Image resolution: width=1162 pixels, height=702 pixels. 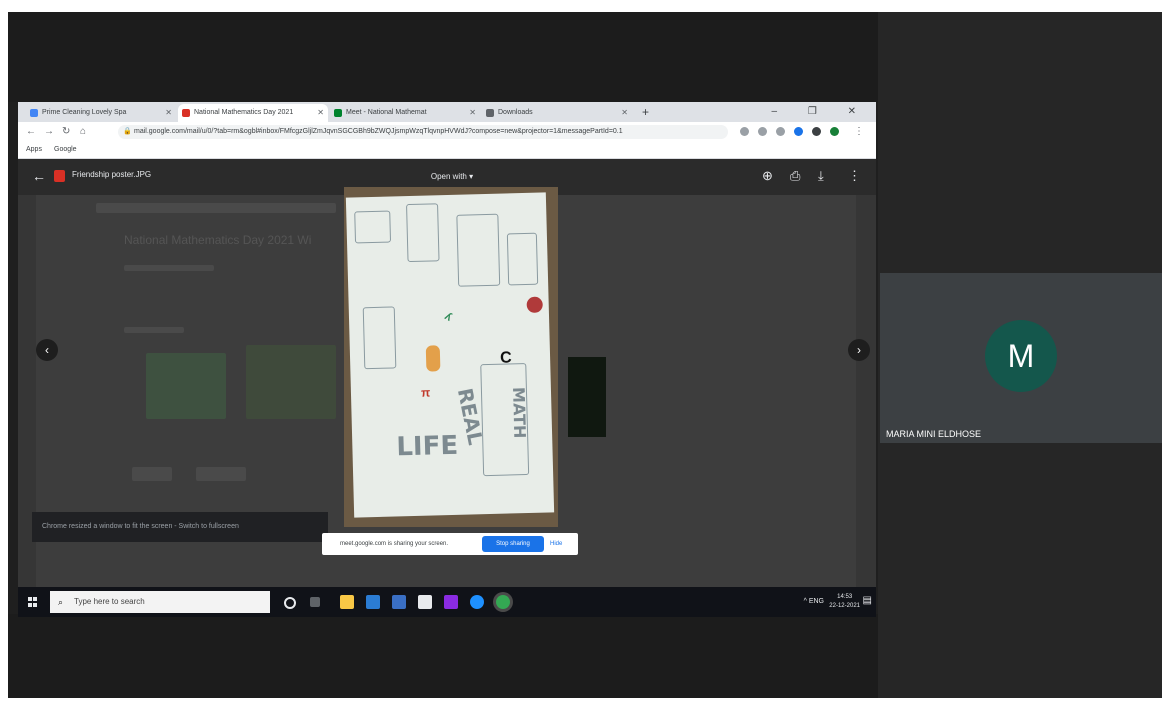 What do you see at coordinates (425, 602) in the screenshot?
I see `store-icon` at bounding box center [425, 602].